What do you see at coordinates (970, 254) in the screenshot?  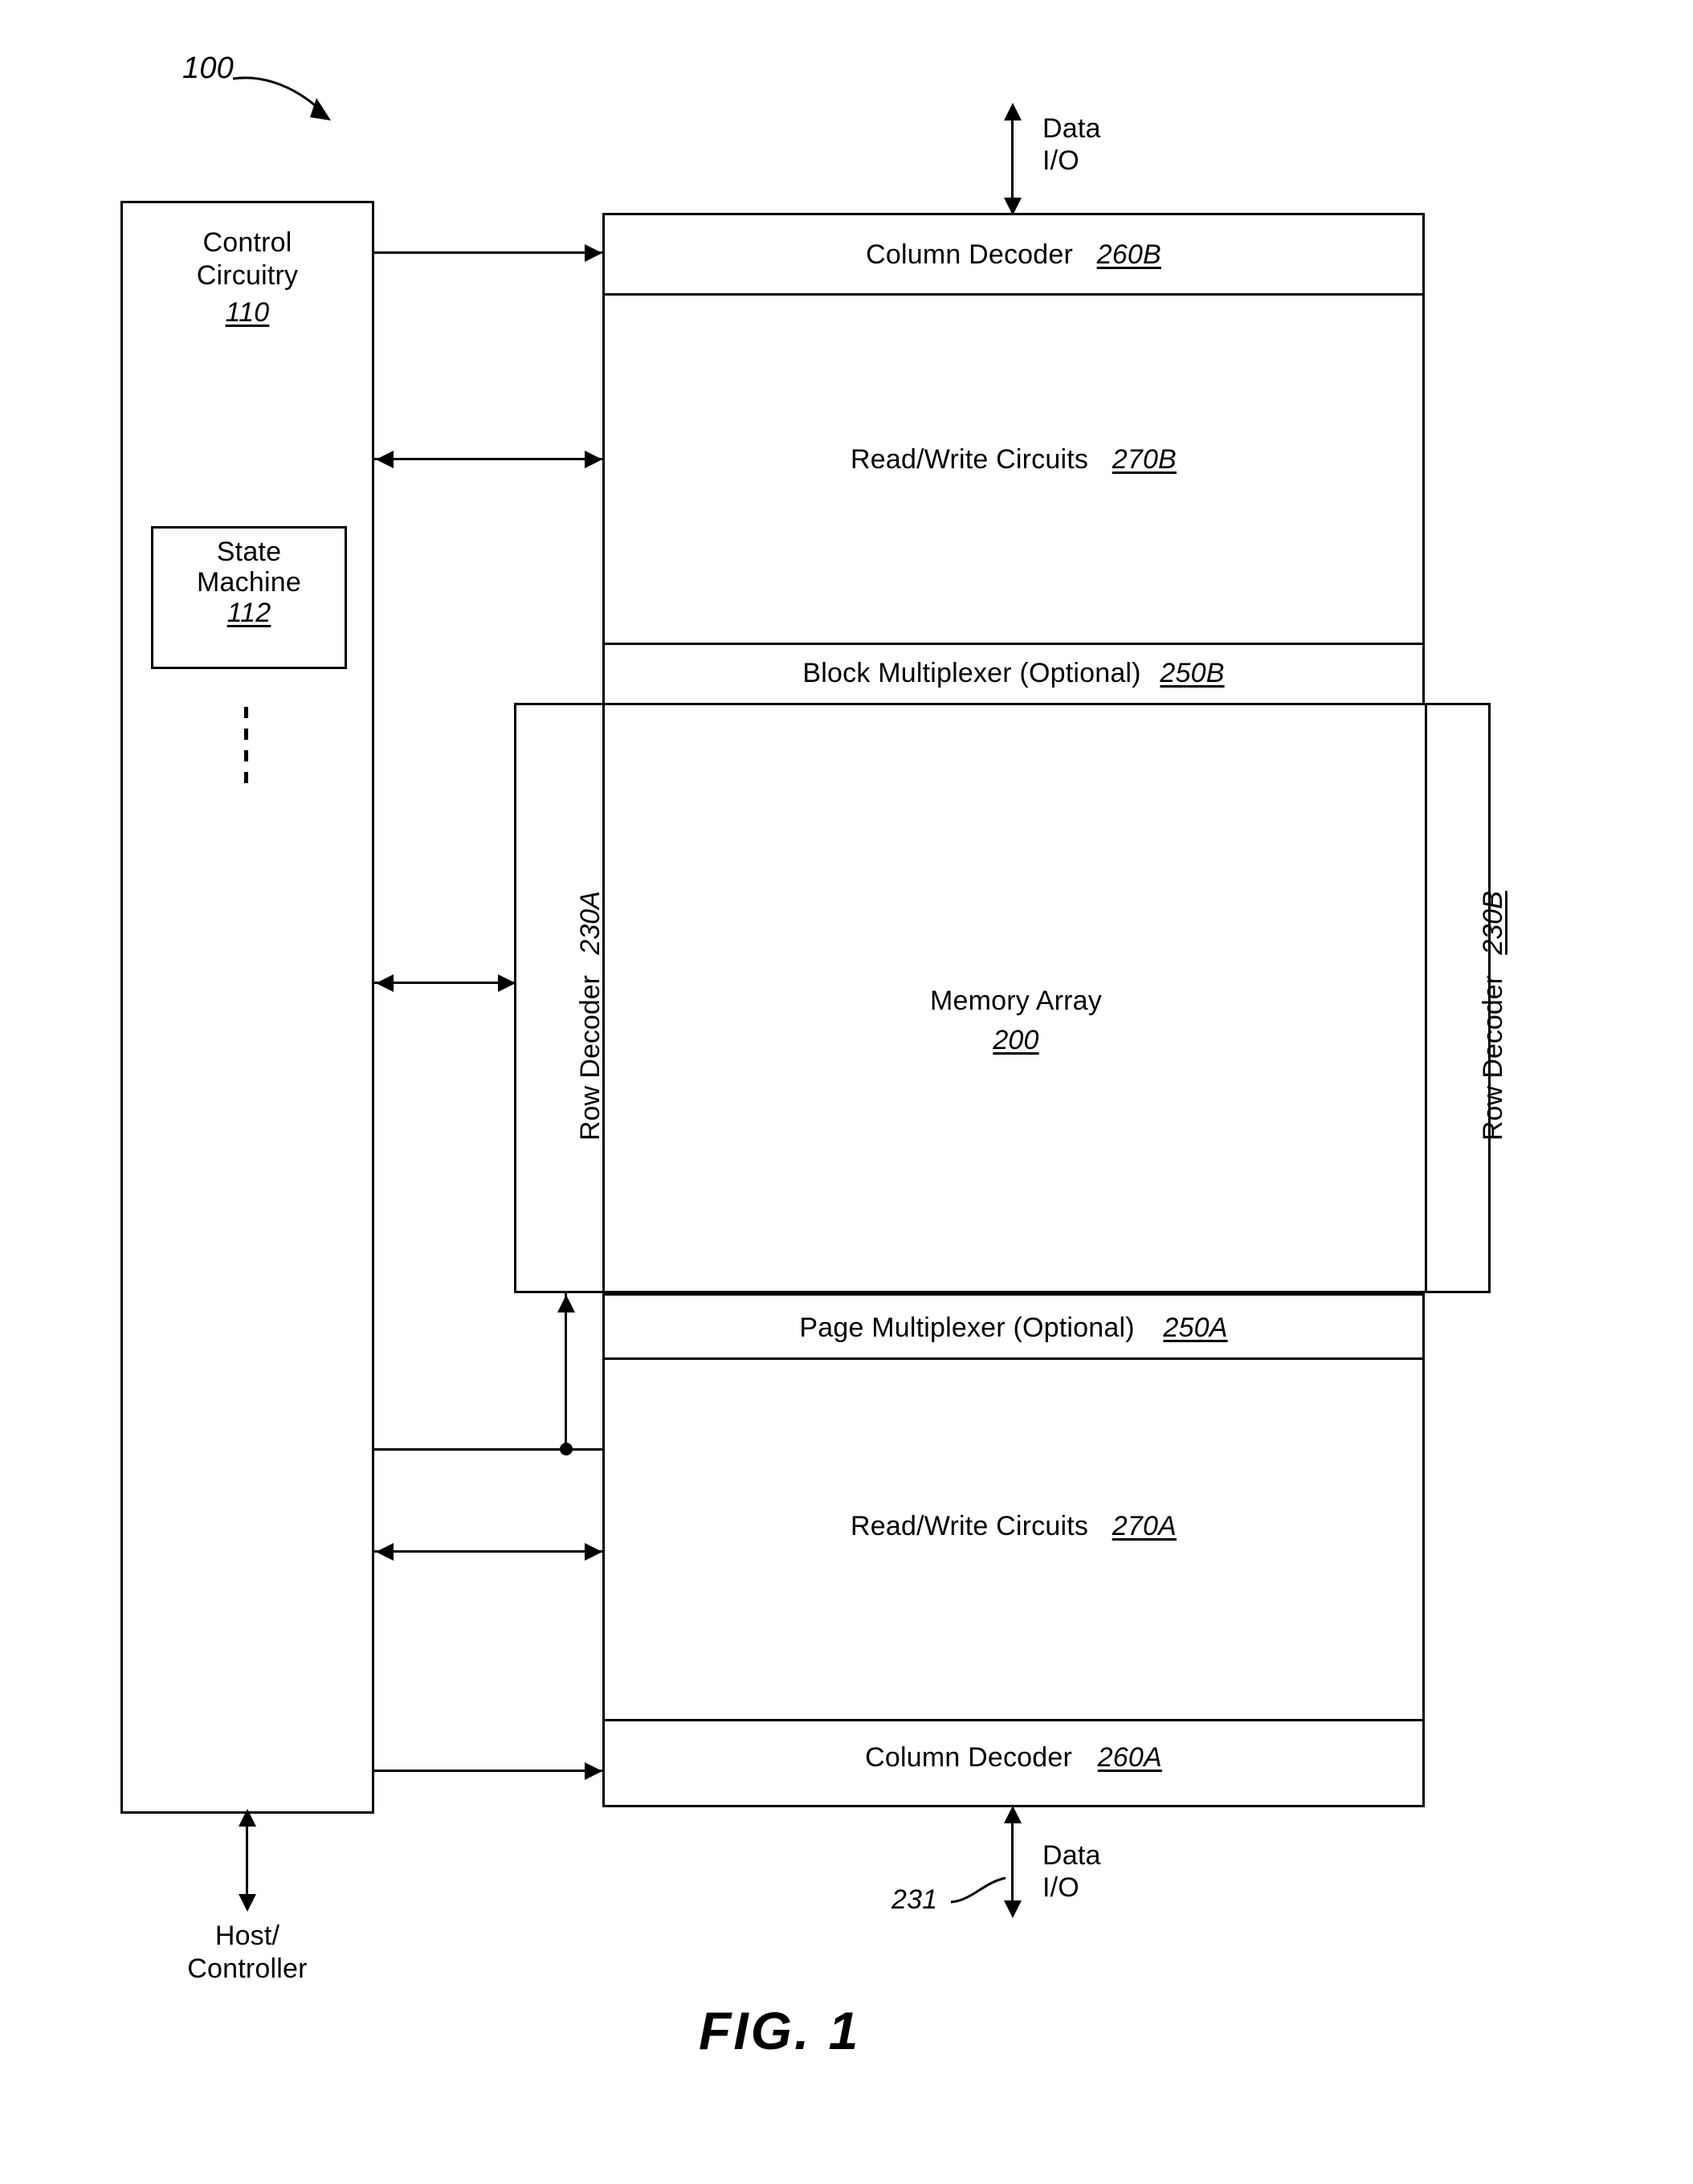 I see `column-decoder-b-text: Column Decoder` at bounding box center [970, 254].